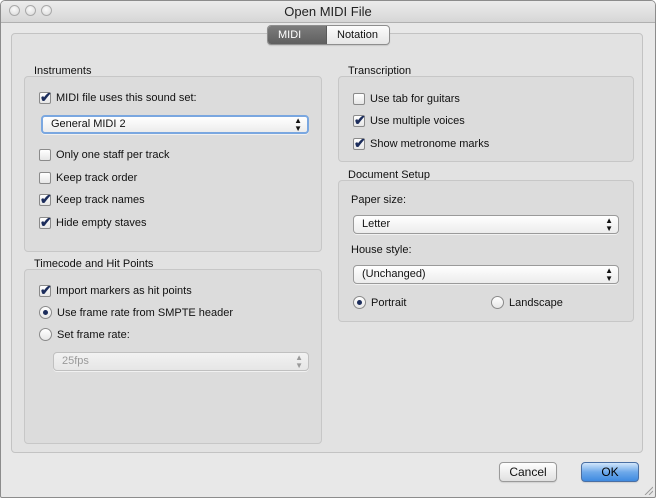 The width and height of the screenshot is (656, 498). I want to click on one-staff-checkbox-row: Only one staff per track, so click(104, 154).